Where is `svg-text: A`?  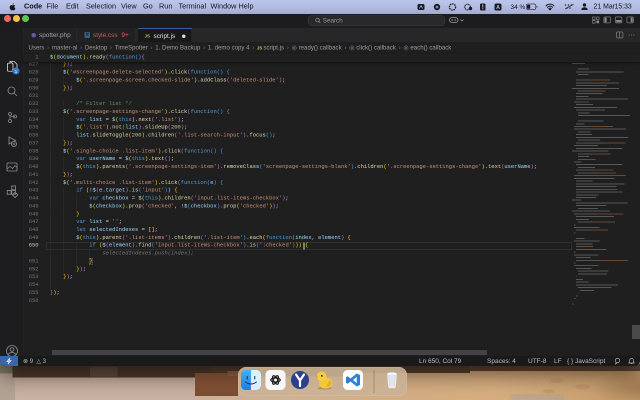 svg-text: A is located at coordinates (498, 8).